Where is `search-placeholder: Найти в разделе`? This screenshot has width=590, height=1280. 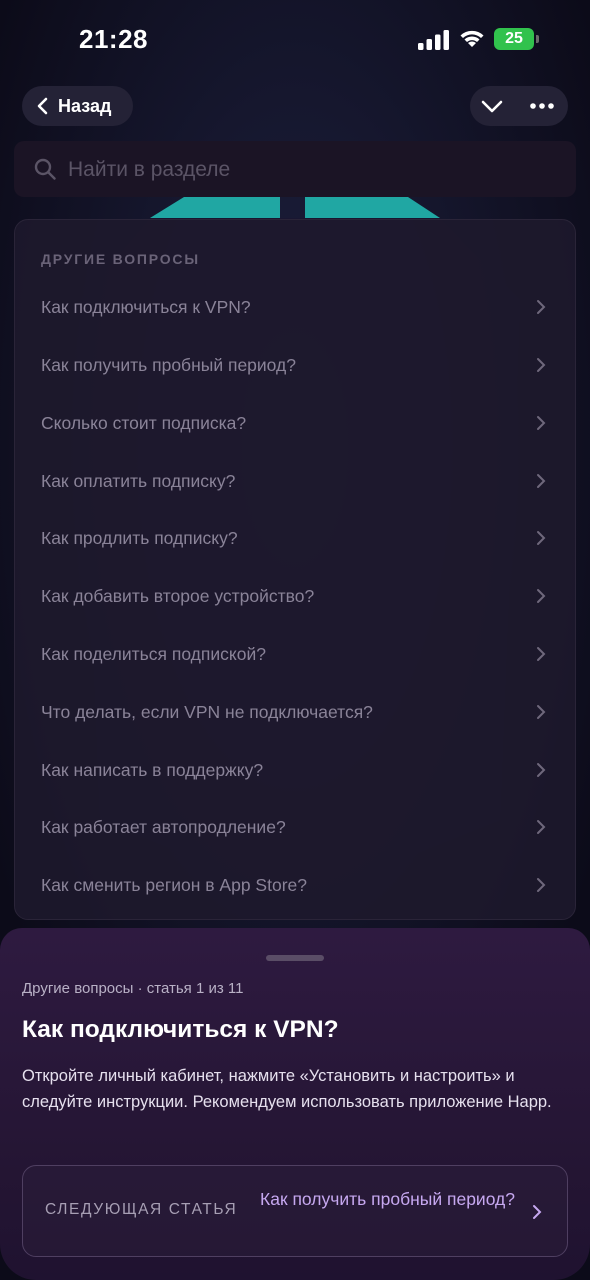 search-placeholder: Найти в разделе is located at coordinates (149, 169).